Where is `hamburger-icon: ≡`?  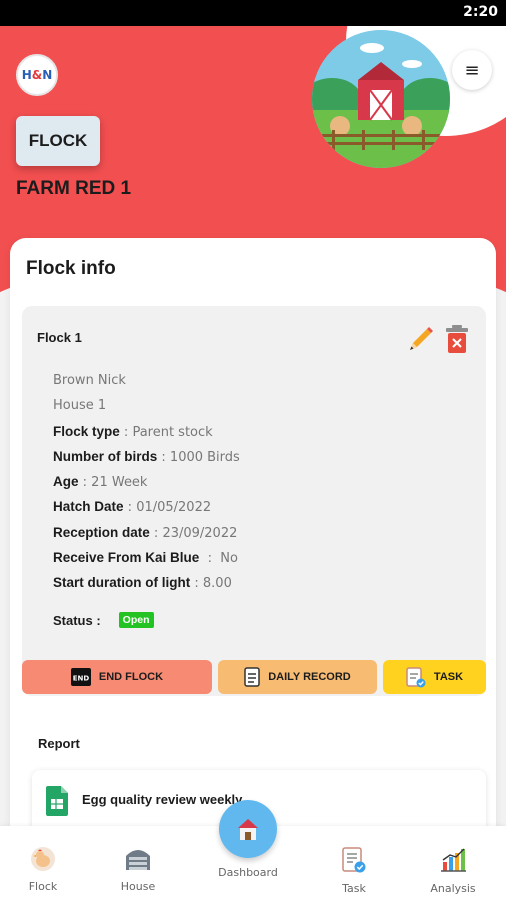 hamburger-icon: ≡ is located at coordinates (472, 70).